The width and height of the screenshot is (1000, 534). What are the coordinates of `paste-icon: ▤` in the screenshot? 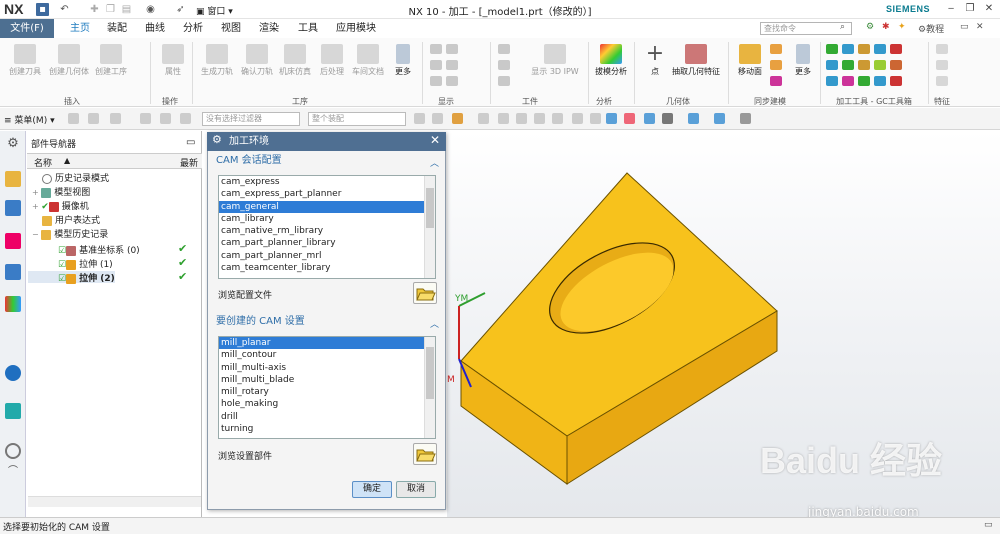 It's located at (126, 9).